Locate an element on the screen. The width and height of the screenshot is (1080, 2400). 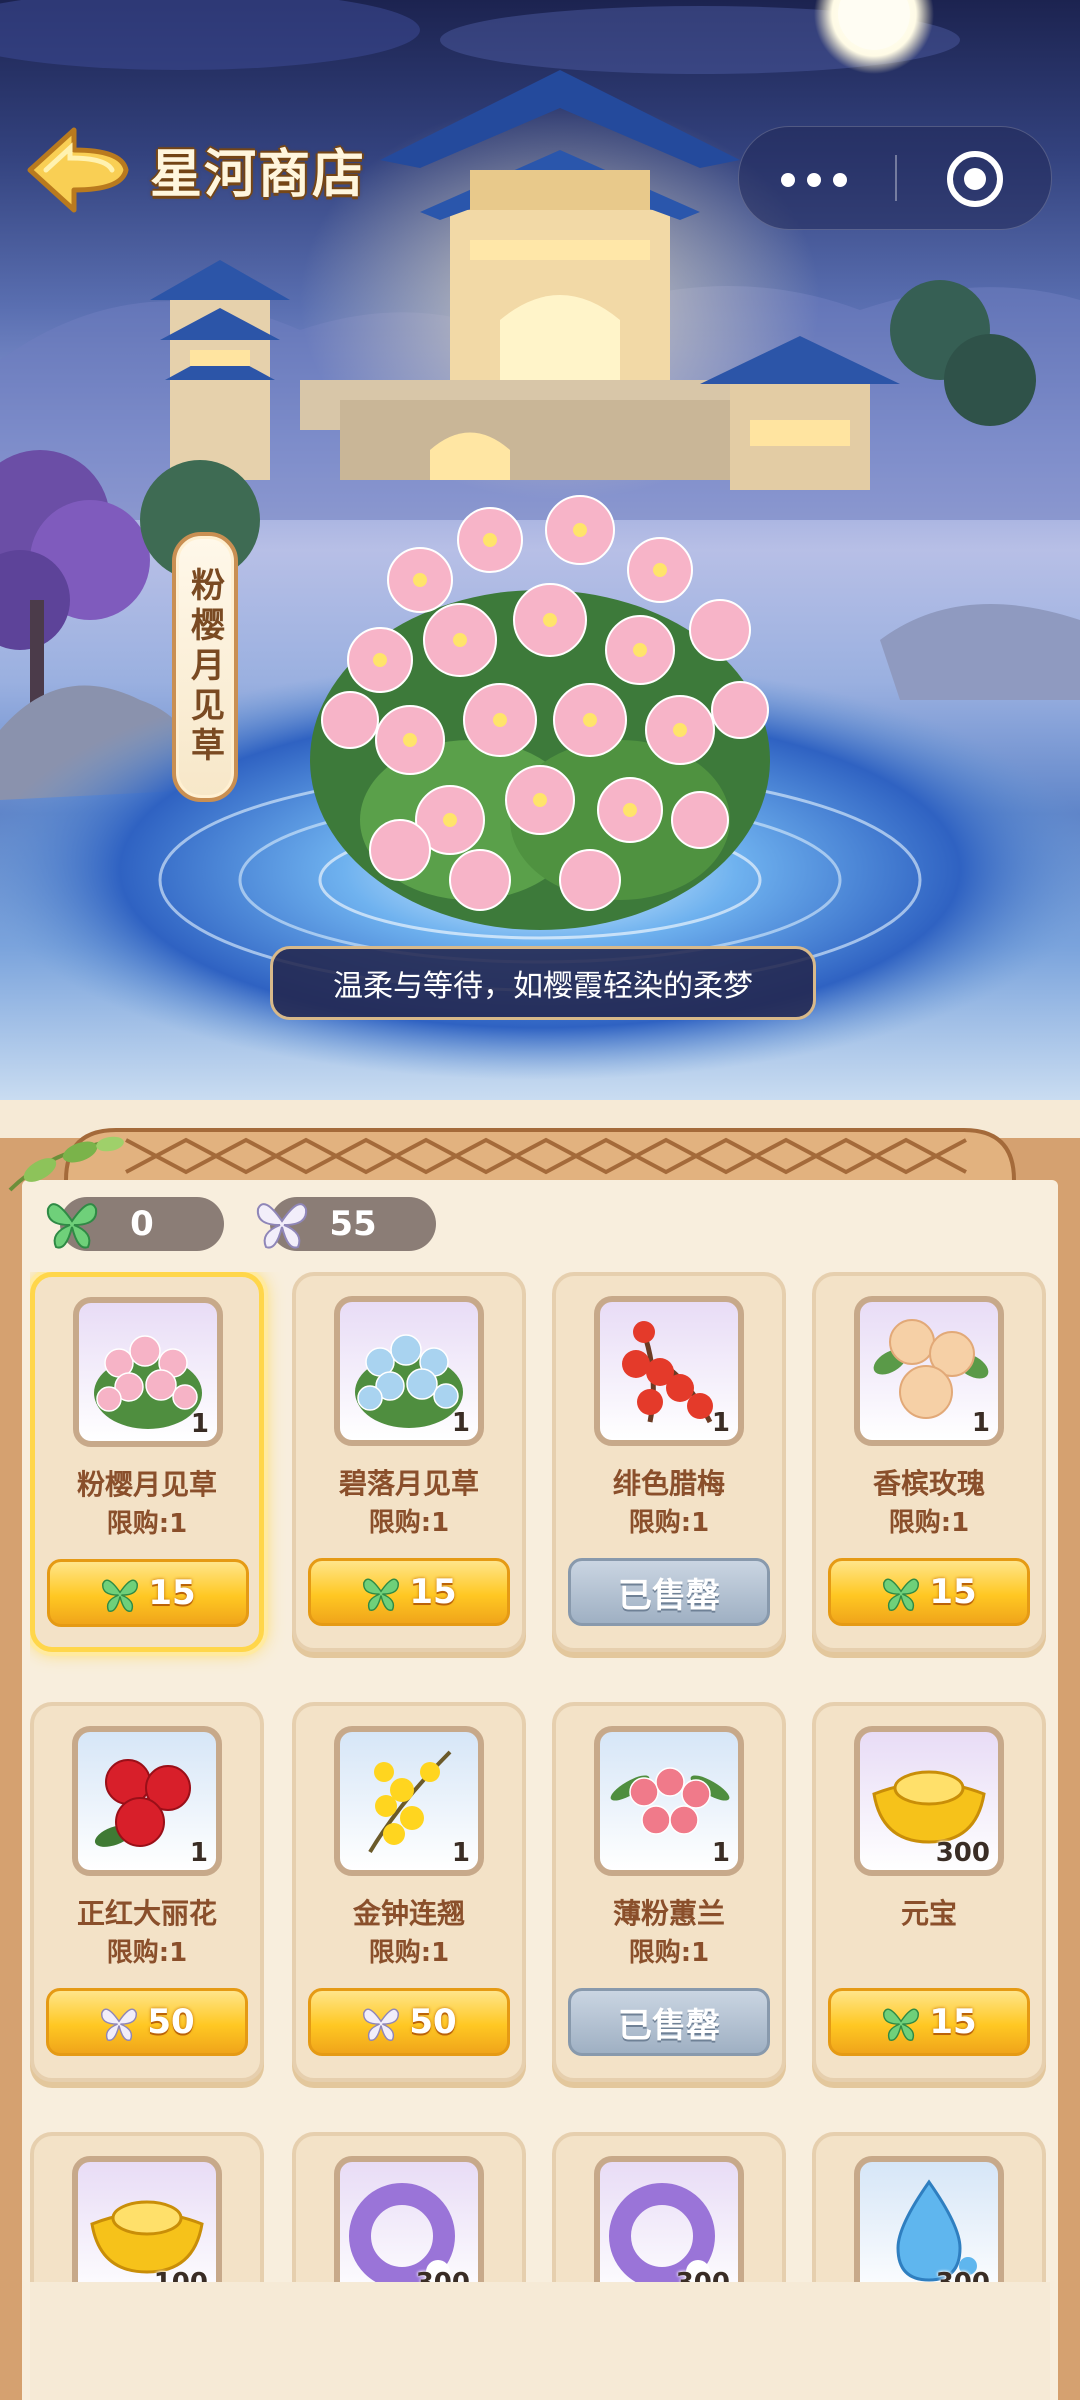
item-card-purple-ring-2: 300 is located at coordinates (669, 2207).